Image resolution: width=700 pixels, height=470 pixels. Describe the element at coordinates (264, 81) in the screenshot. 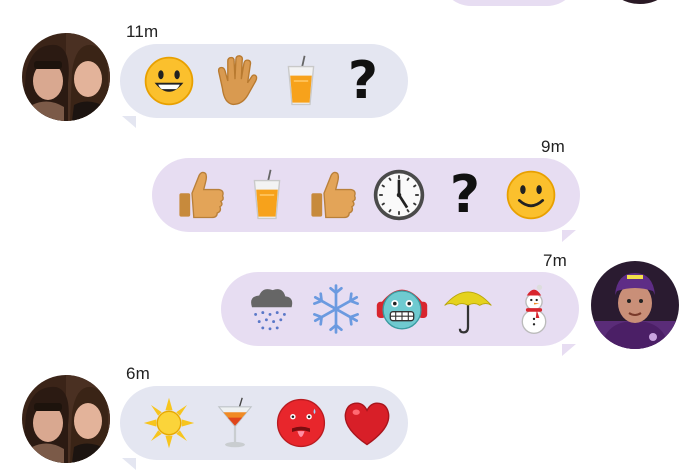

I see `incoming-message-bubble: ?` at that location.